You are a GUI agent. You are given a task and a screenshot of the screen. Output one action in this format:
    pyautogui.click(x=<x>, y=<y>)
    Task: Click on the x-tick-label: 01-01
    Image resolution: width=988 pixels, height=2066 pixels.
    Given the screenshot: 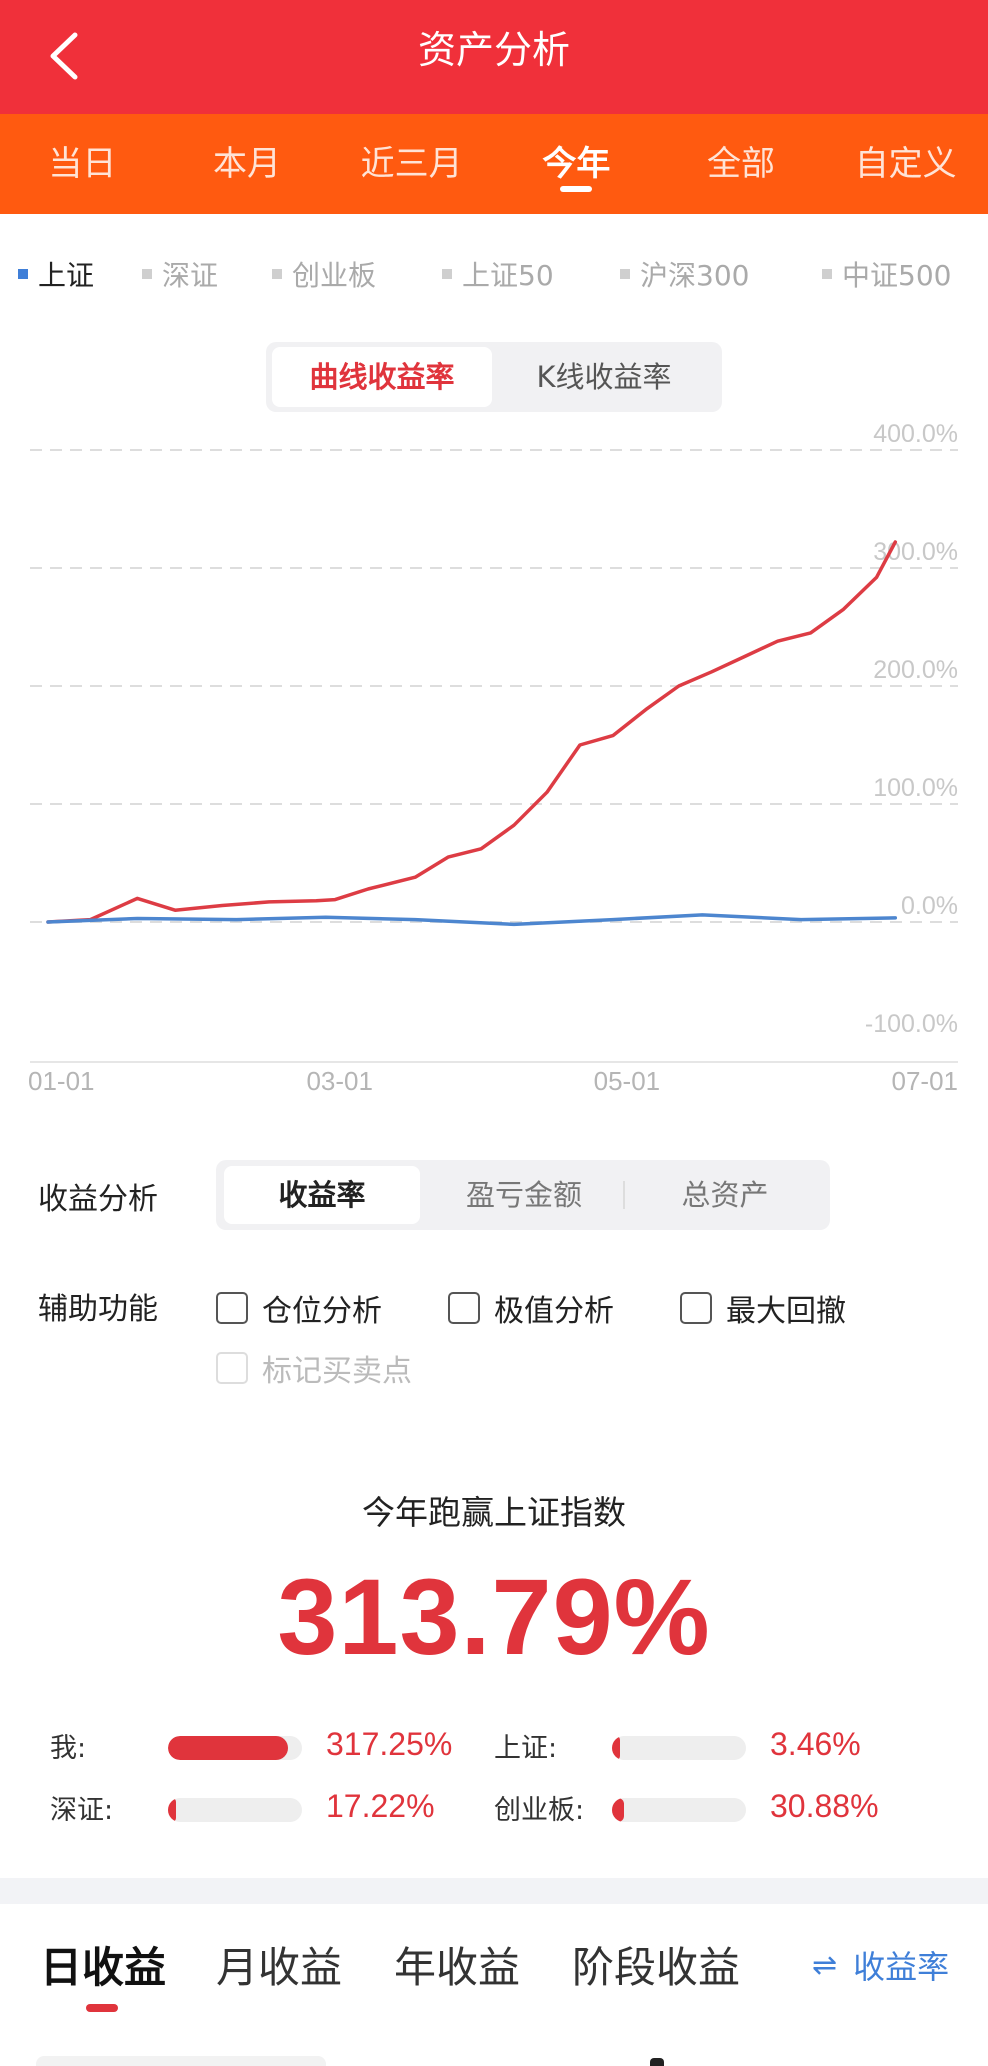 What is the action you would take?
    pyautogui.click(x=61, y=1081)
    